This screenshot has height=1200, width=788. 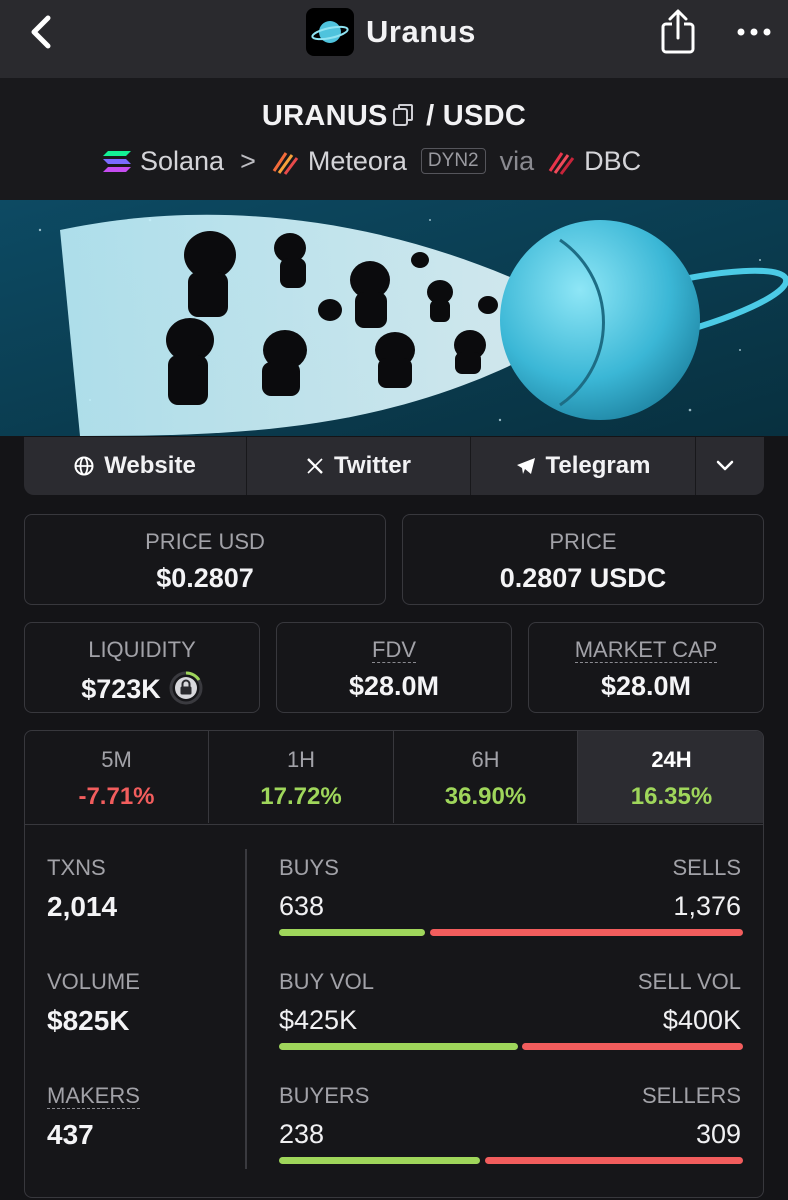 I want to click on fdv-label: FDV, so click(x=394, y=650).